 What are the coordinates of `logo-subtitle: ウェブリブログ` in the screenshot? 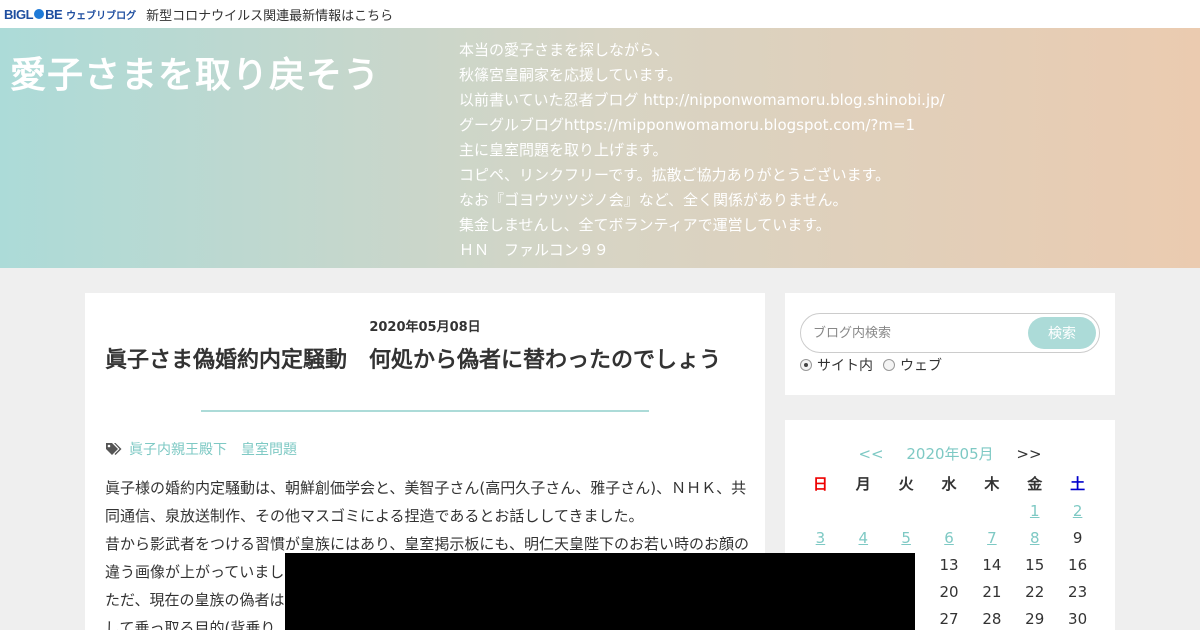 It's located at (101, 16).